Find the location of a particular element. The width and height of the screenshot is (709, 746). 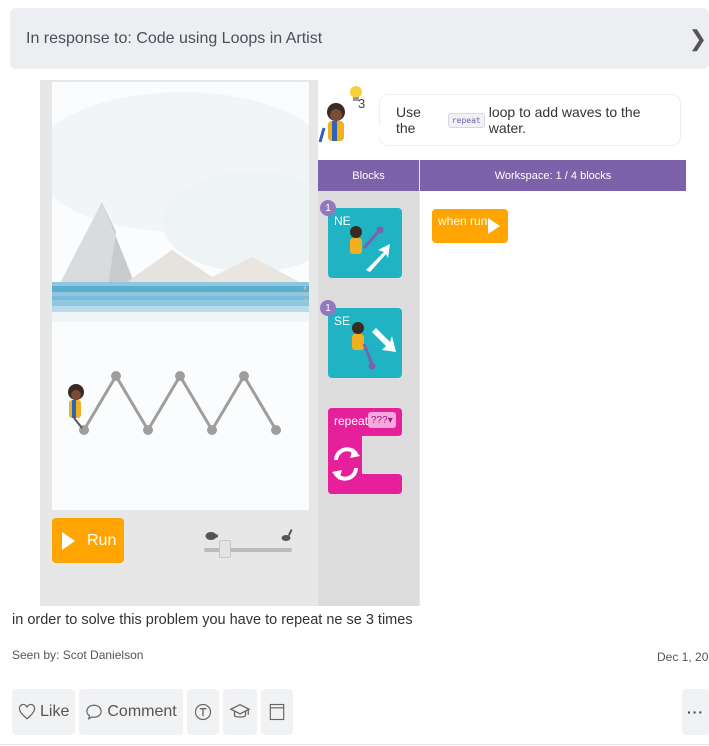

repeat-block: repeat ??? ▾ is located at coordinates (365, 453).